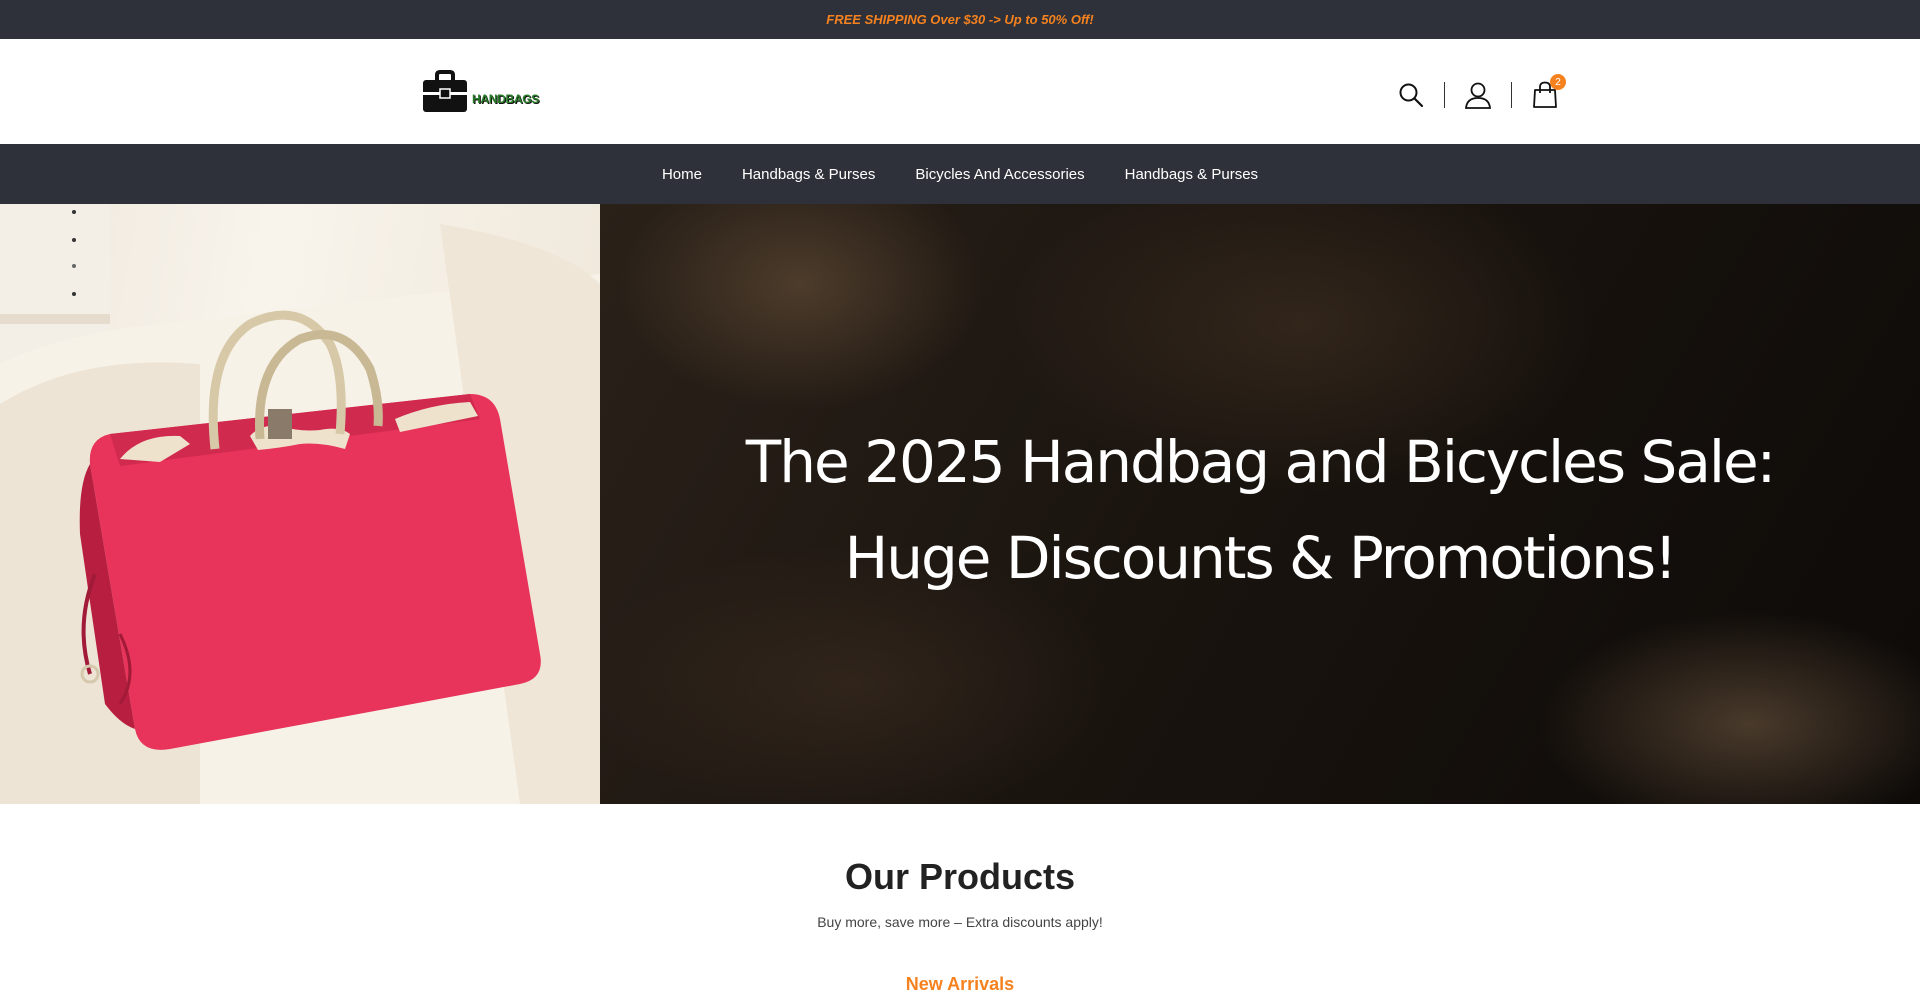  I want to click on promo-bar: FREE SHIPPING Over $30 -> Up to 50% Off!, so click(960, 19).